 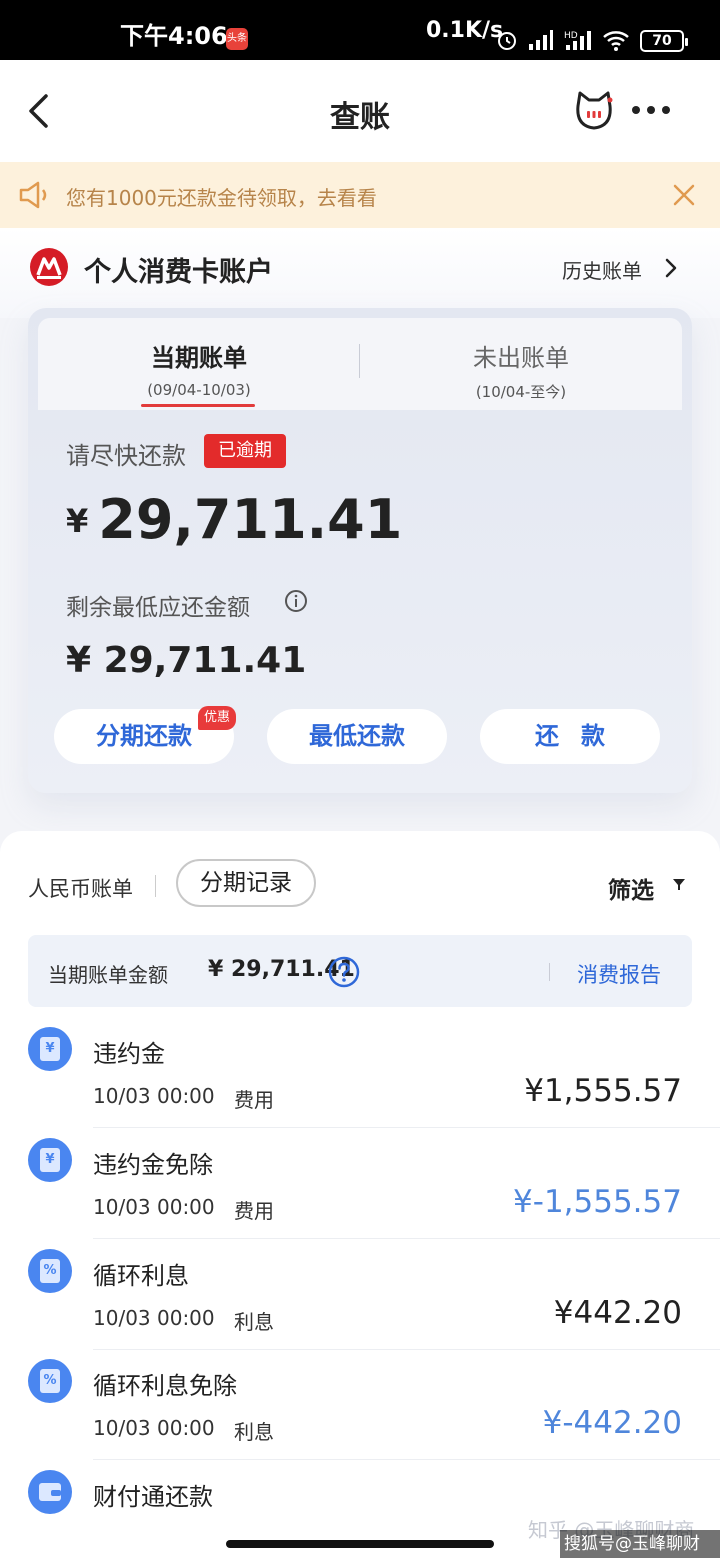 I want to click on min-payment-label: 剩余最低应还金额, so click(x=158, y=608).